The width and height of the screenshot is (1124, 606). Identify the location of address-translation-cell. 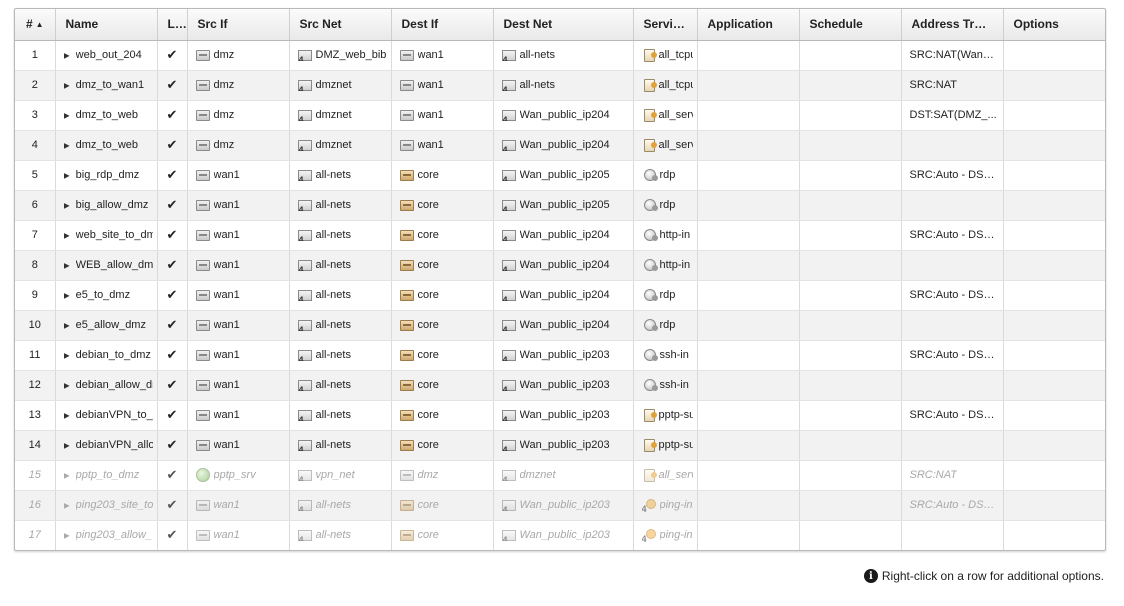
(952, 145).